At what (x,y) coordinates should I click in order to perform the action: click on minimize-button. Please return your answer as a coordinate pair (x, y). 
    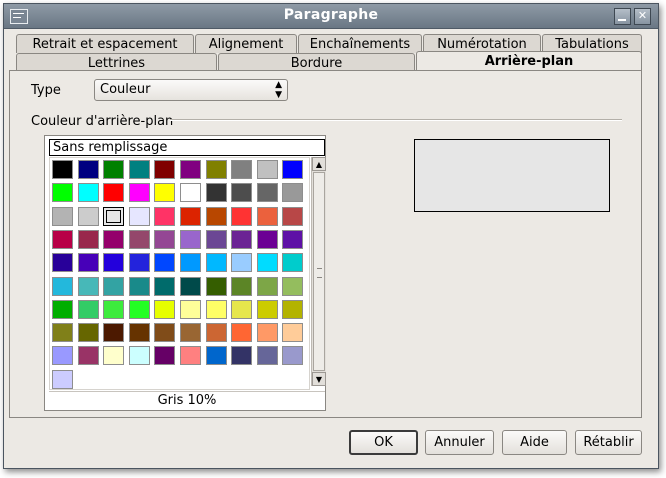
    Looking at the image, I should click on (622, 16).